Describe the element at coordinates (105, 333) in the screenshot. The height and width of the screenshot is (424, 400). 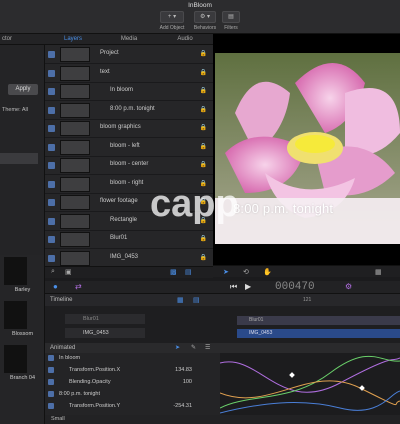
I see `track-header: IMG_0453` at that location.